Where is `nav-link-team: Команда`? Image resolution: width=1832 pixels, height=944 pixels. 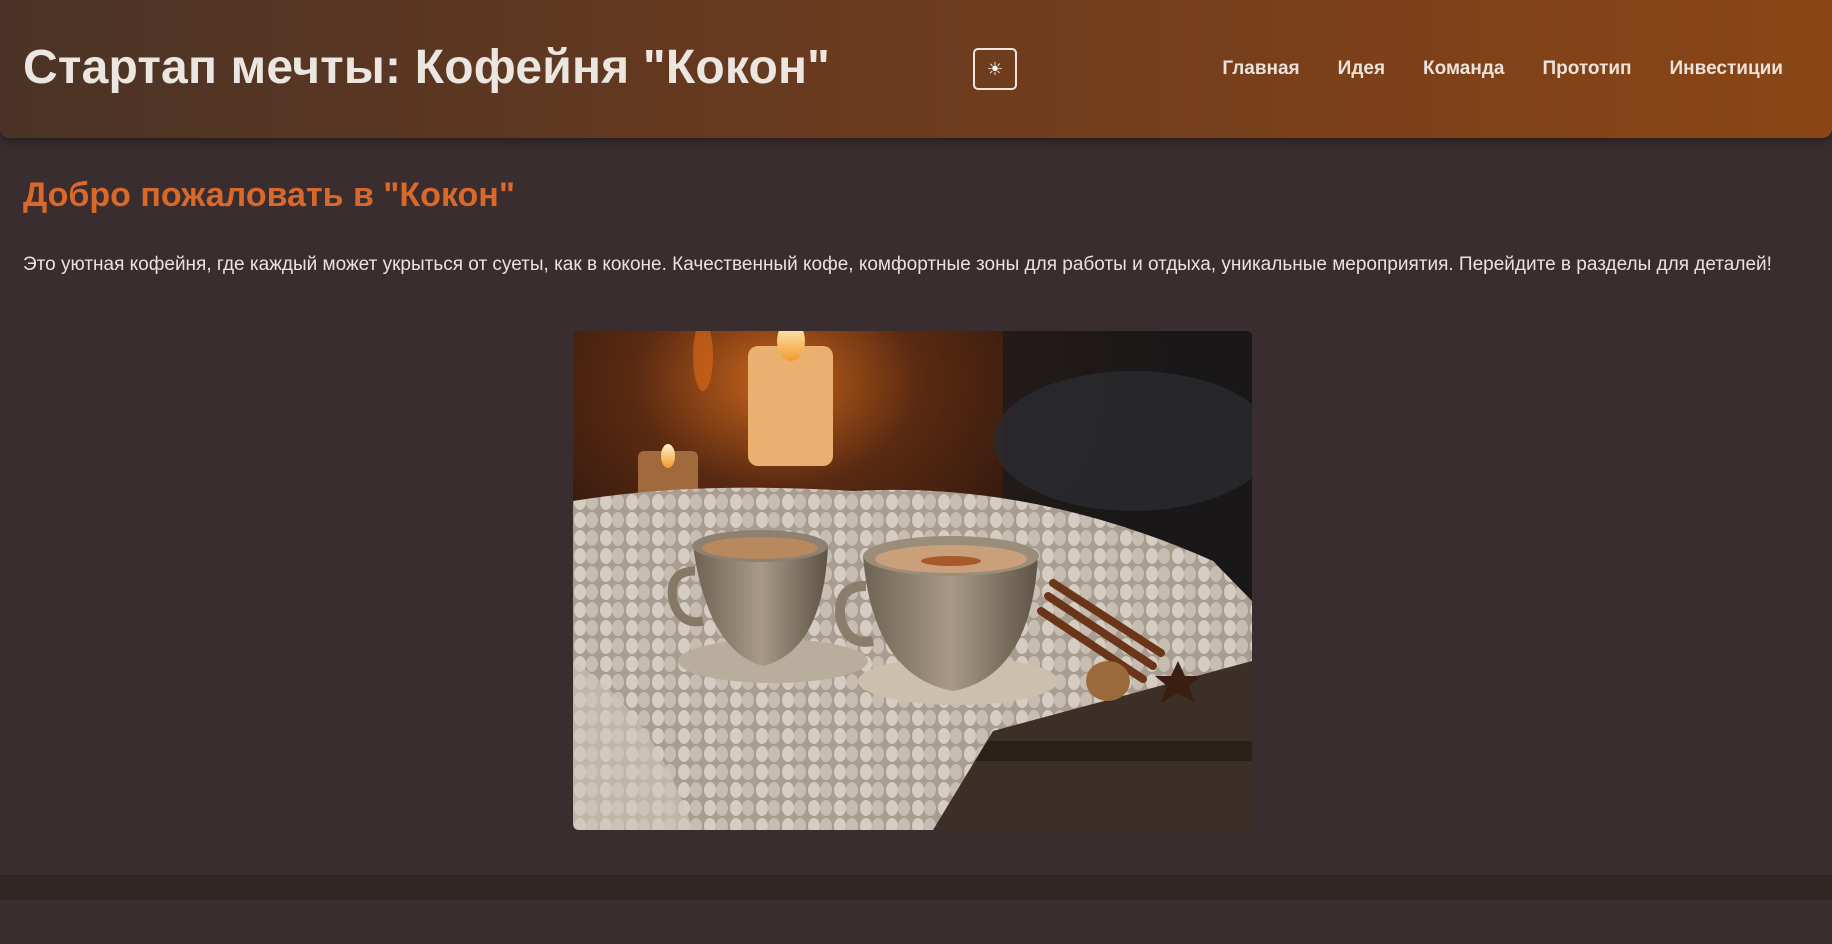
nav-link-team: Команда is located at coordinates (1463, 69).